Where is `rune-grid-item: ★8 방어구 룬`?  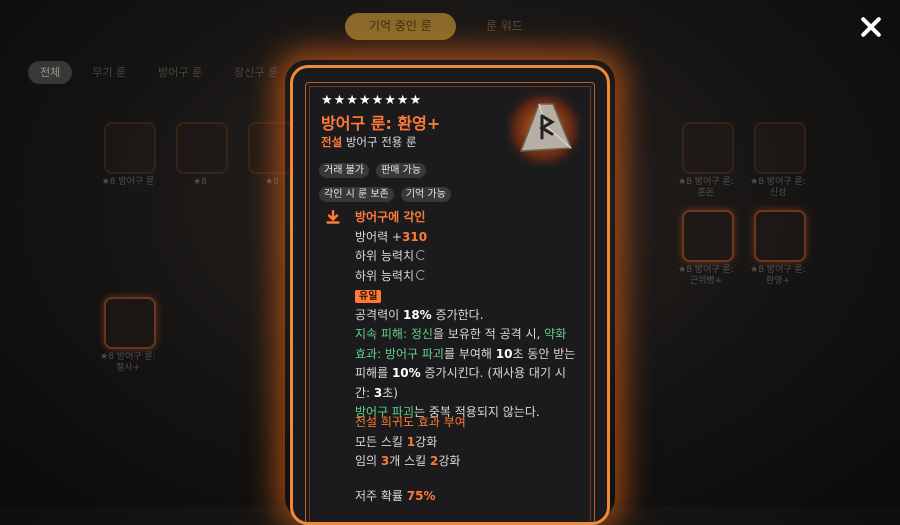 rune-grid-item: ★8 방어구 룬 is located at coordinates (128, 155).